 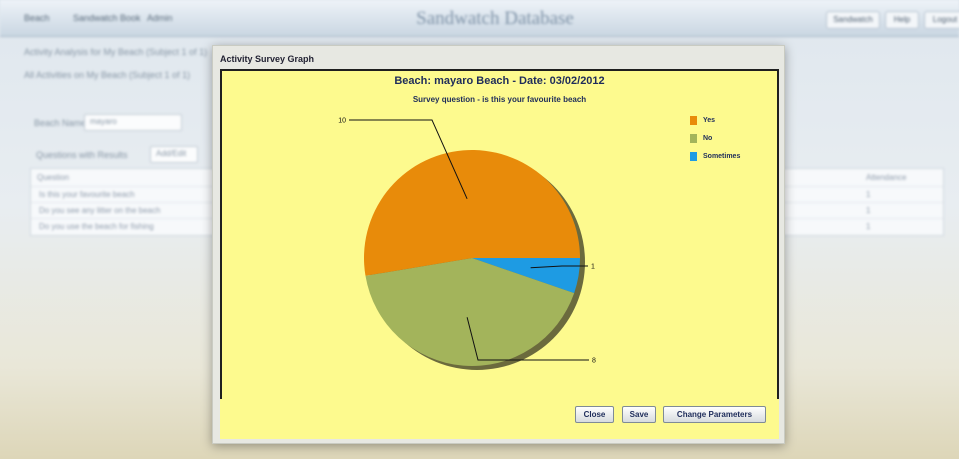 I want to click on row-question: Do you use the beach for fishing, so click(x=96, y=226).